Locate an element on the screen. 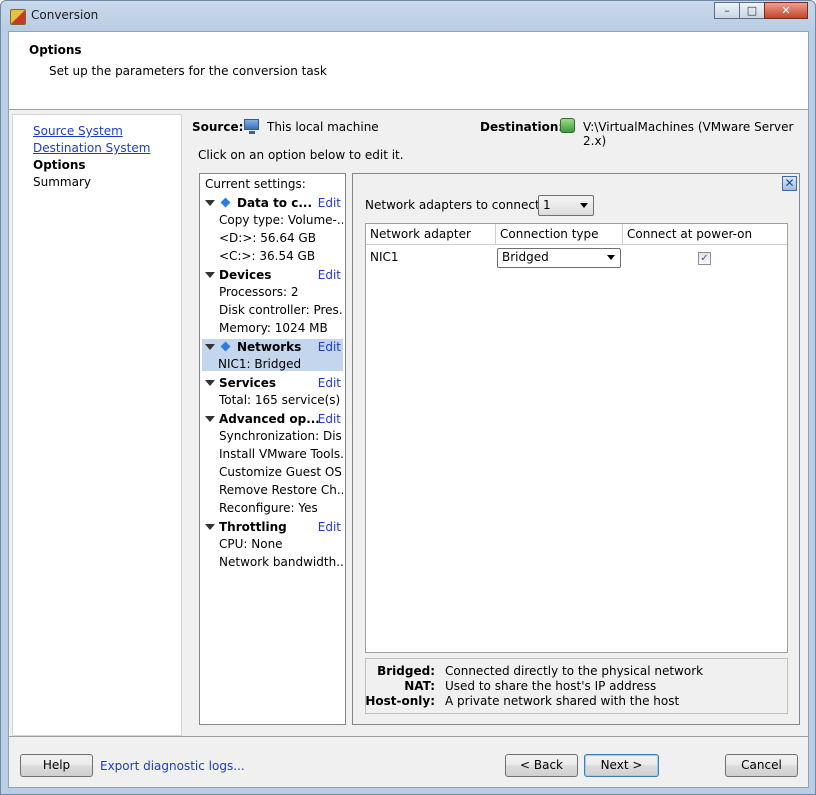 This screenshot has height=795, width=816. help-button: Help is located at coordinates (56, 765).